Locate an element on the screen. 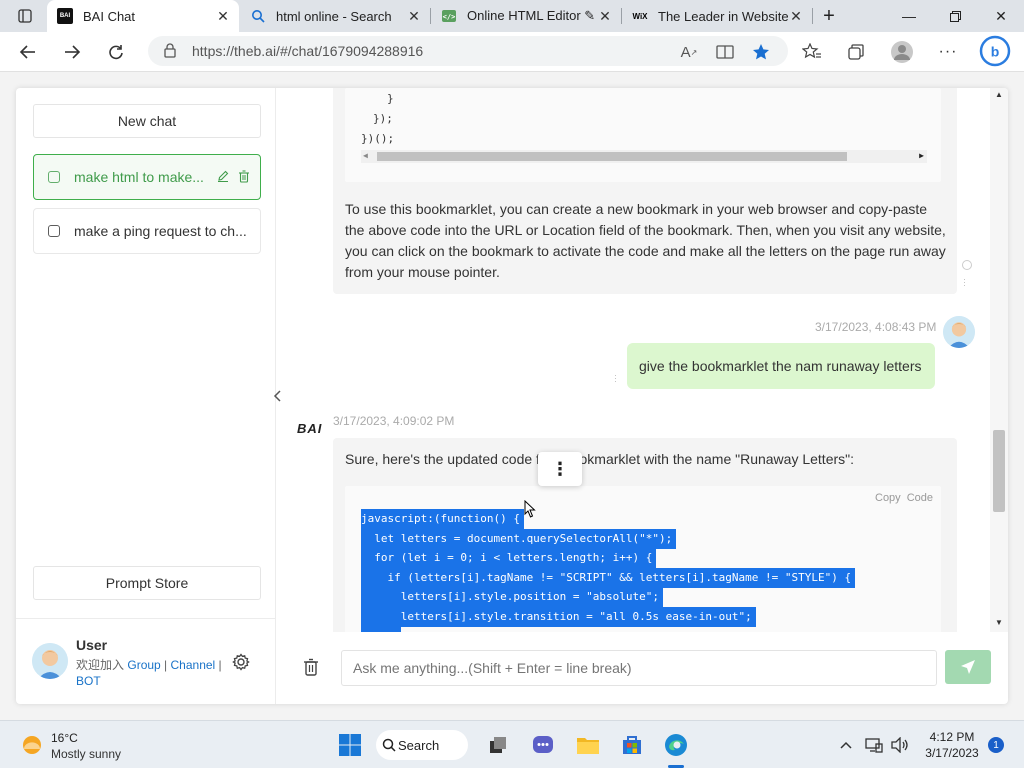 This screenshot has height=768, width=1024. bai-favicon-icon: BAI is located at coordinates (65, 16).